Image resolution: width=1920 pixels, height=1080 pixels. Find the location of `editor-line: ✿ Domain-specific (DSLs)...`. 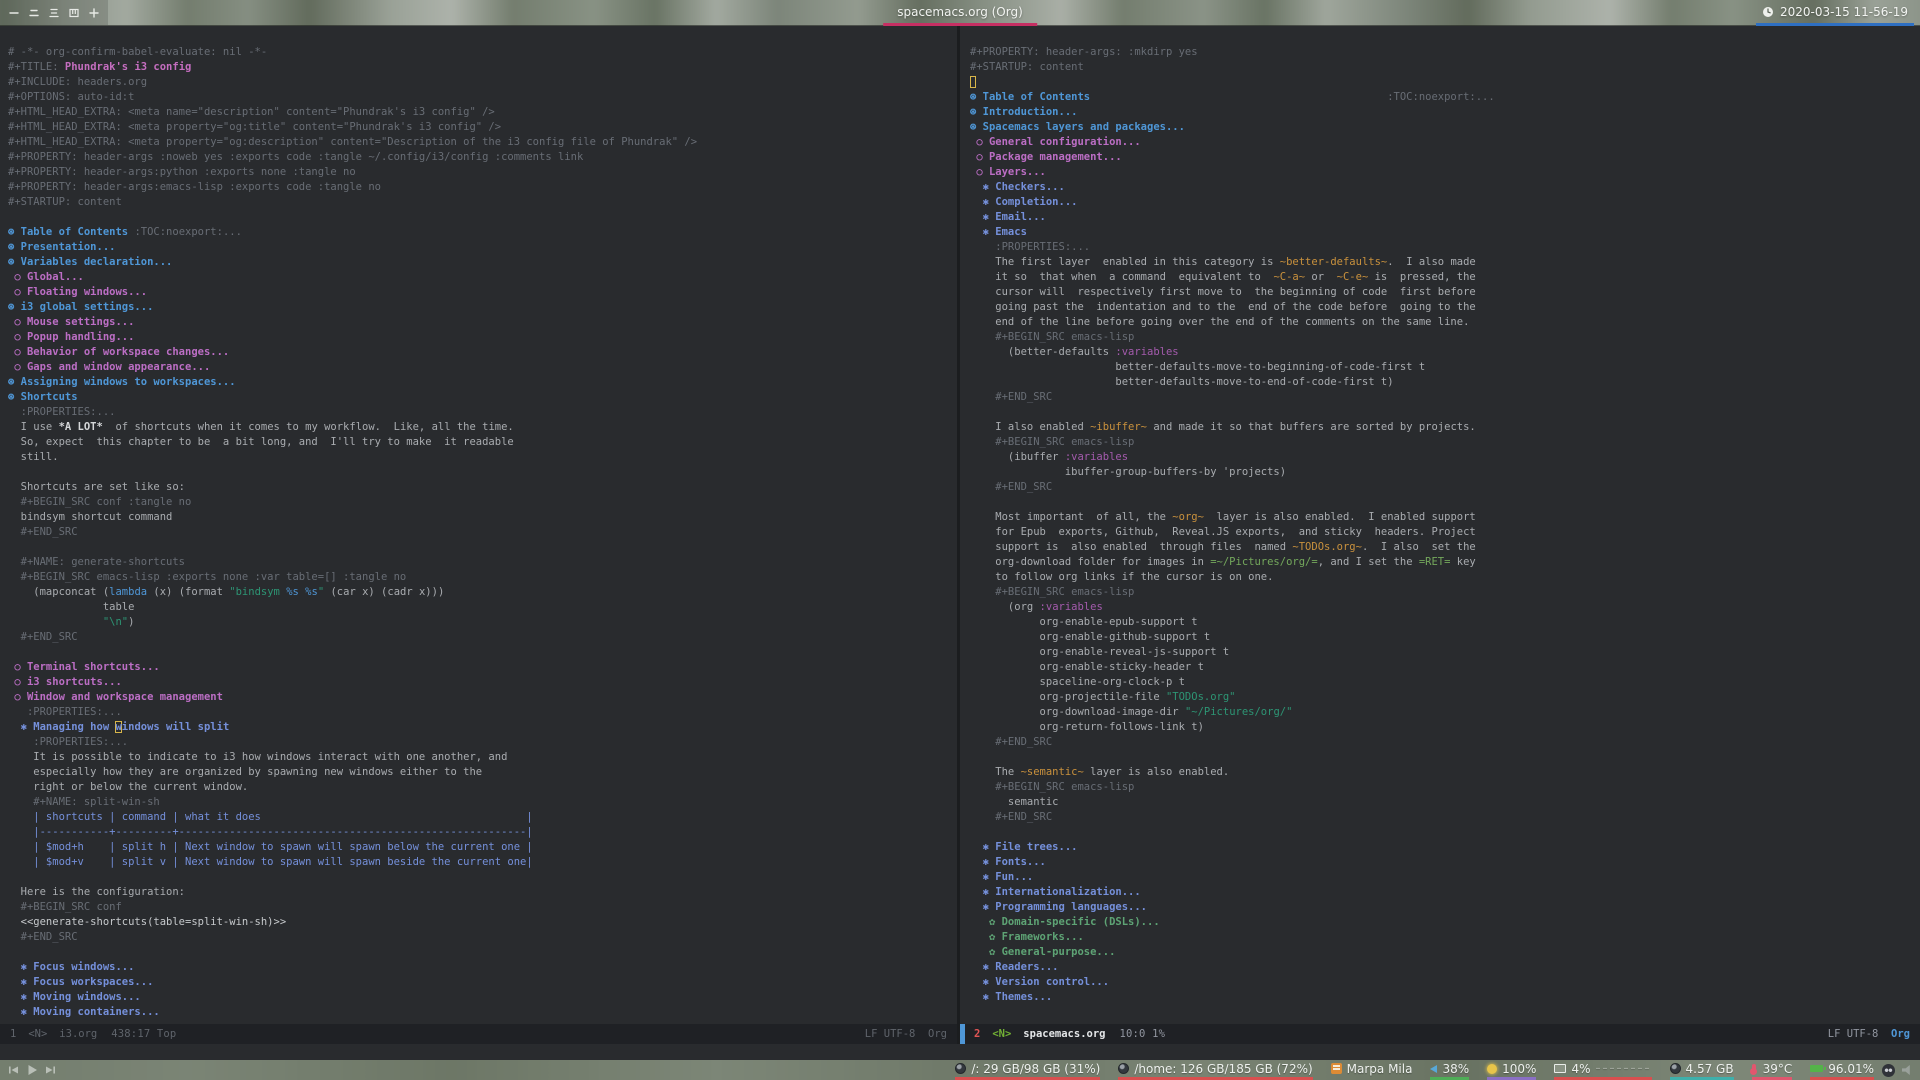

editor-line: ✿ Domain-specific (DSLs)... is located at coordinates (1065, 922).